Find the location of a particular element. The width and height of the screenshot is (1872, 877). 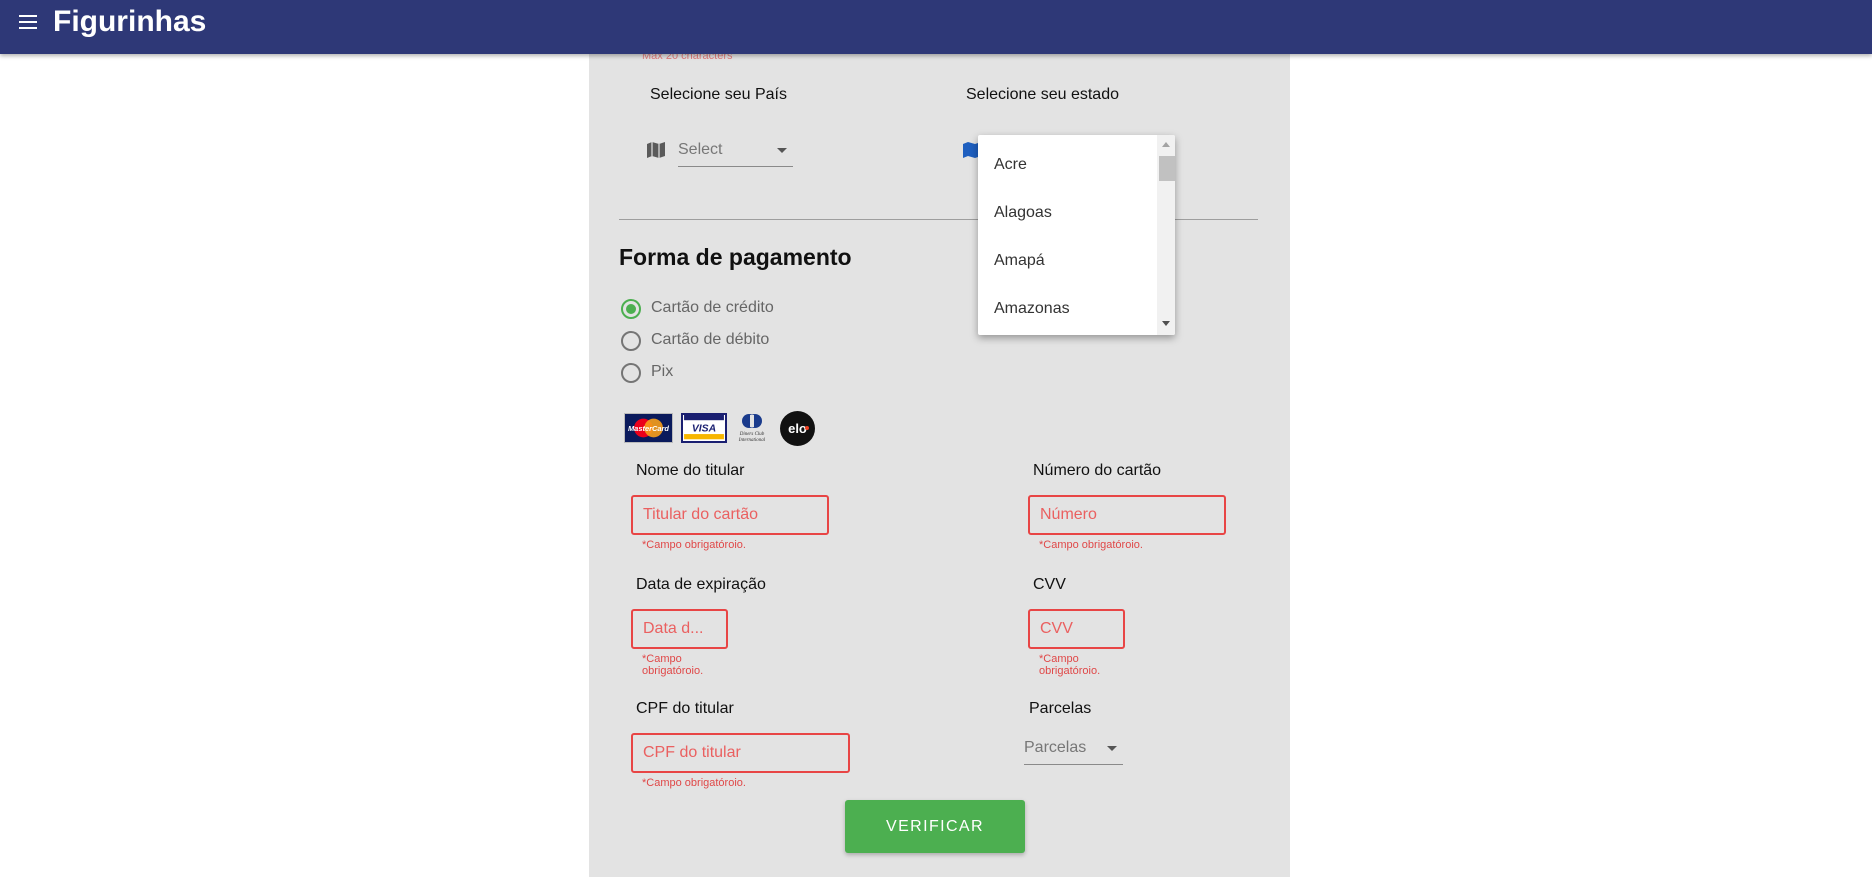

menu-icon is located at coordinates (29, 22).